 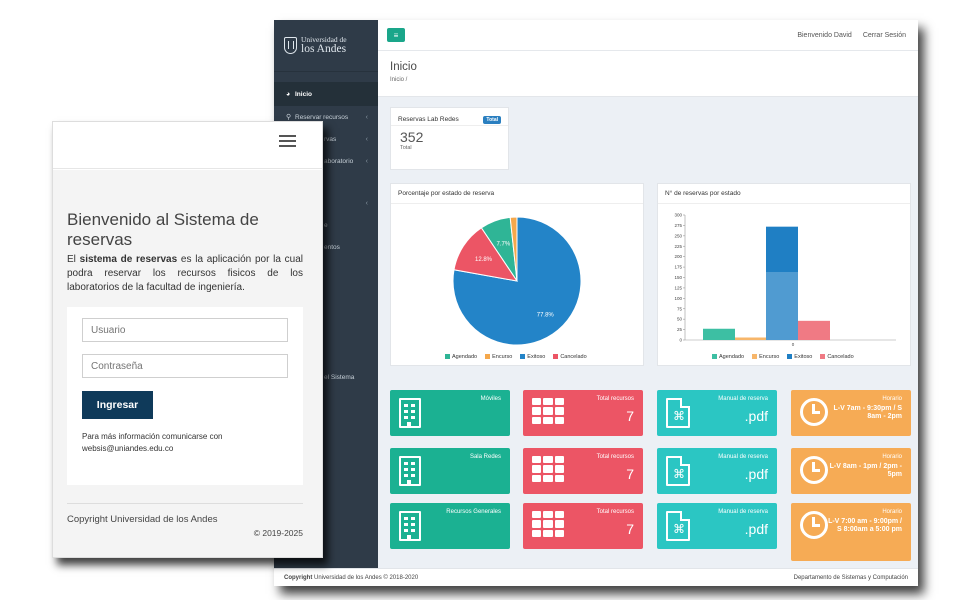 I want to click on status-badge: Total, so click(x=492, y=119).